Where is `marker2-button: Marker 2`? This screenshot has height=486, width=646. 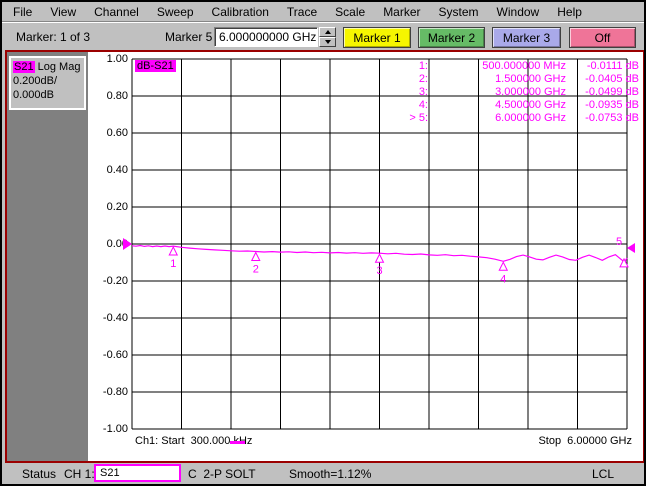 marker2-button: Marker 2 is located at coordinates (451, 37).